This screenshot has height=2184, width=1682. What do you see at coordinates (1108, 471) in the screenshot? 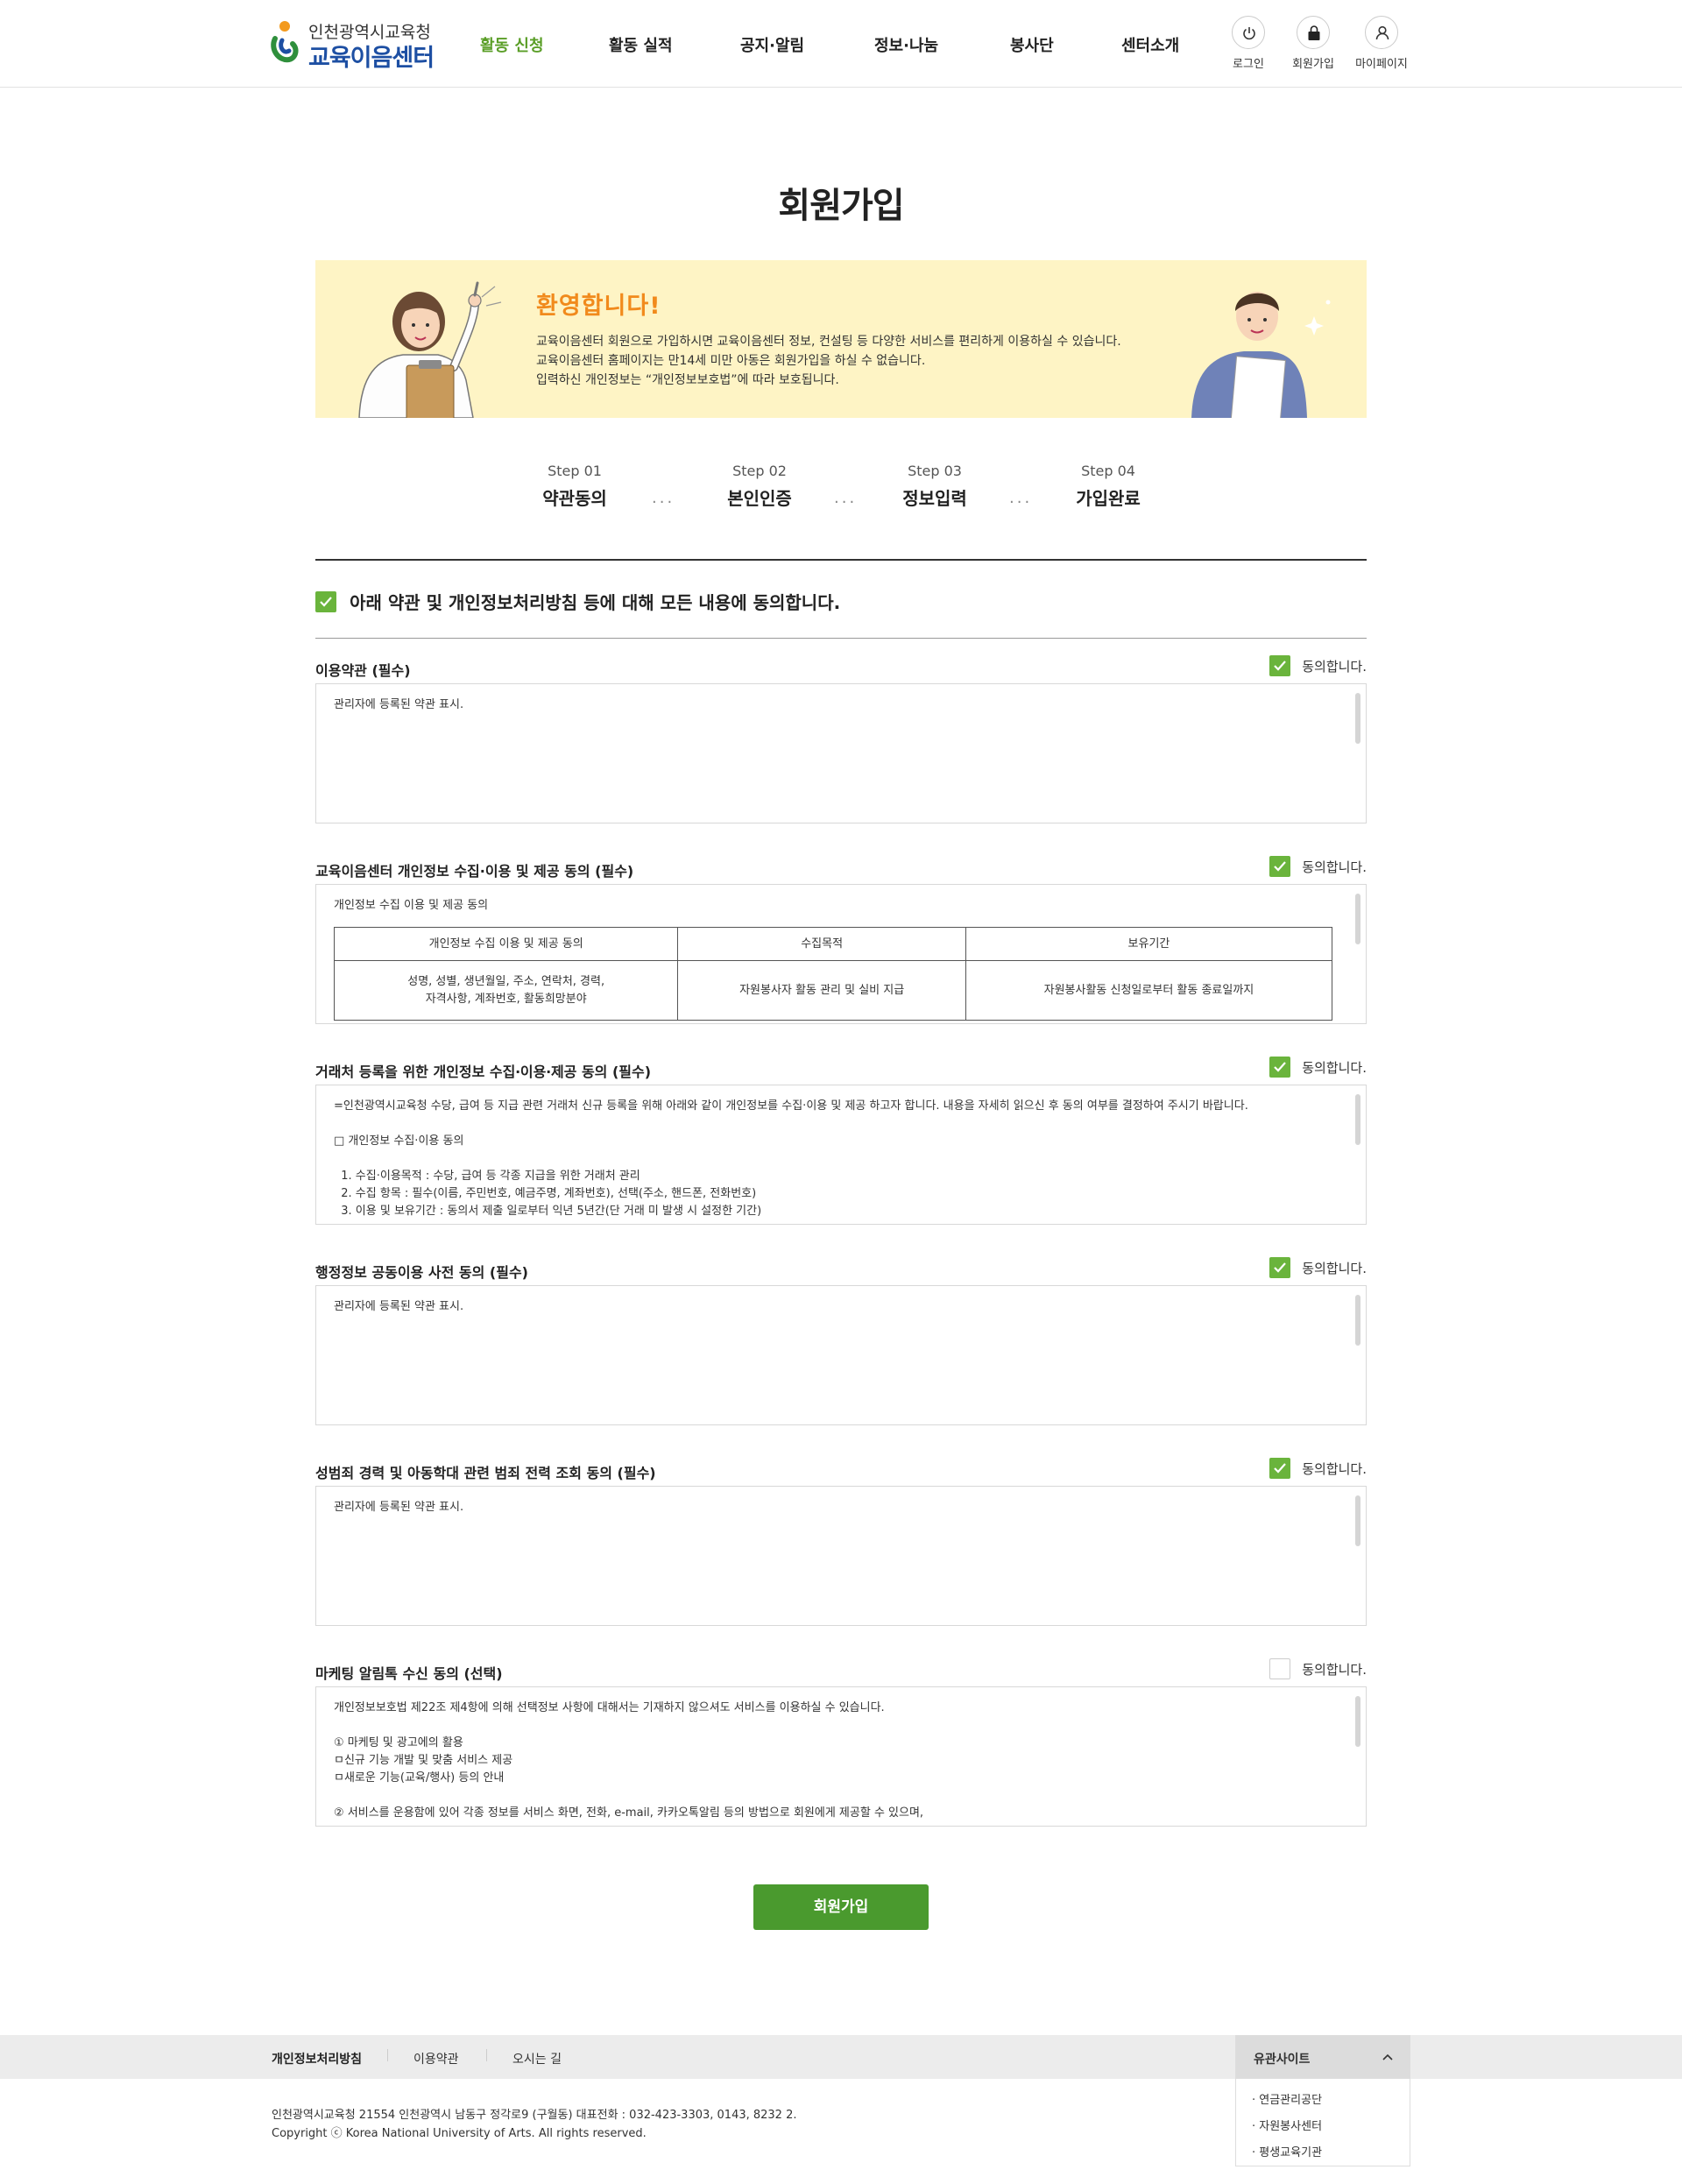
I see `step-number: Step 04` at bounding box center [1108, 471].